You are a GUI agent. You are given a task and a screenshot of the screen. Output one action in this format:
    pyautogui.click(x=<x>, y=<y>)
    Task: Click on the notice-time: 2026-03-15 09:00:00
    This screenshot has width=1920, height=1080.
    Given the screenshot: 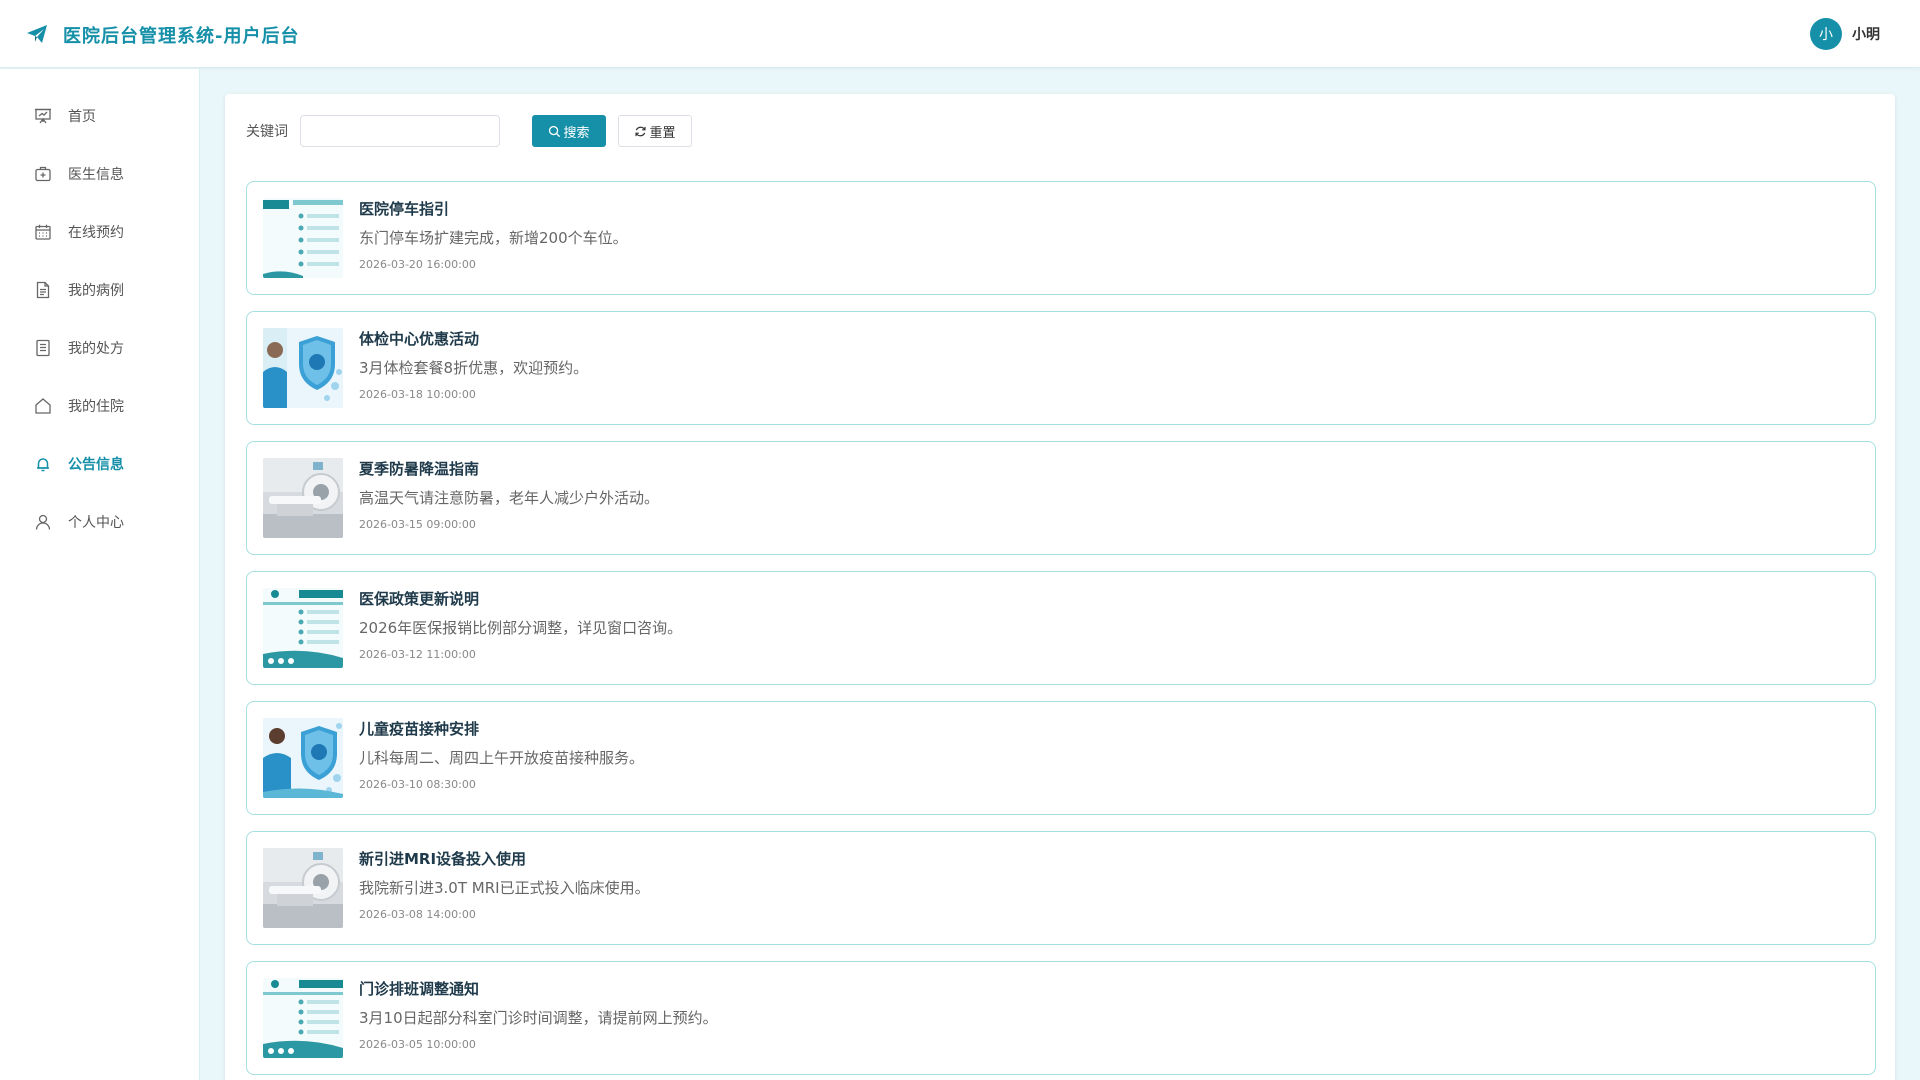 What is the action you would take?
    pyautogui.click(x=417, y=524)
    